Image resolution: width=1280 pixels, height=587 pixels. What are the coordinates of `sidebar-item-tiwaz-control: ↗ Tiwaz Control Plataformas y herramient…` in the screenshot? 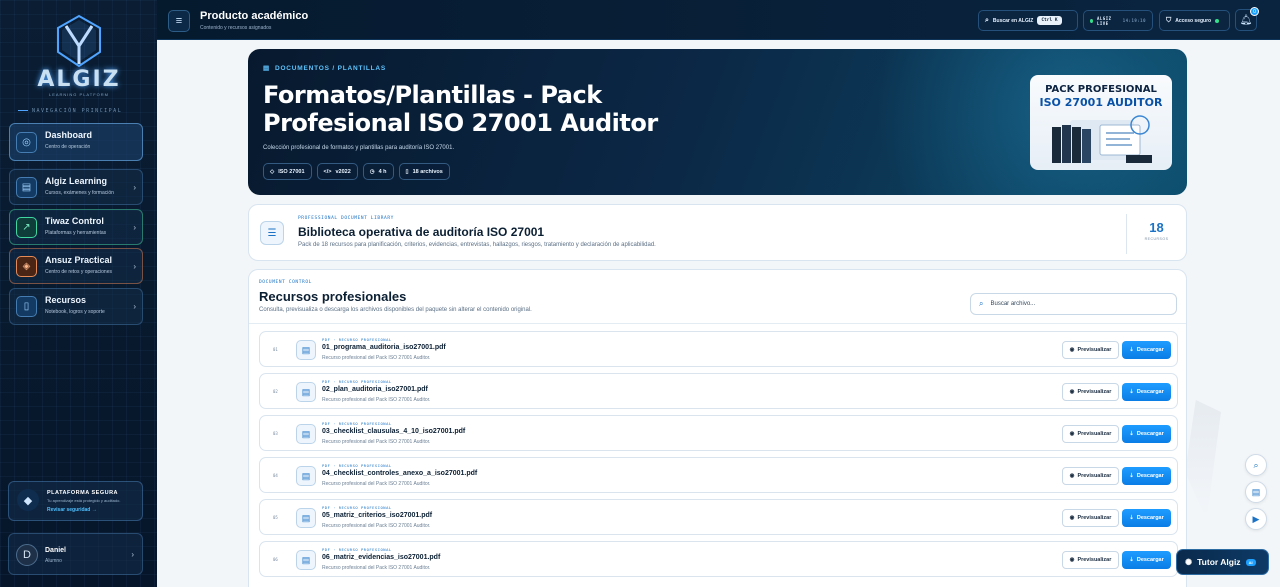 It's located at (76, 227).